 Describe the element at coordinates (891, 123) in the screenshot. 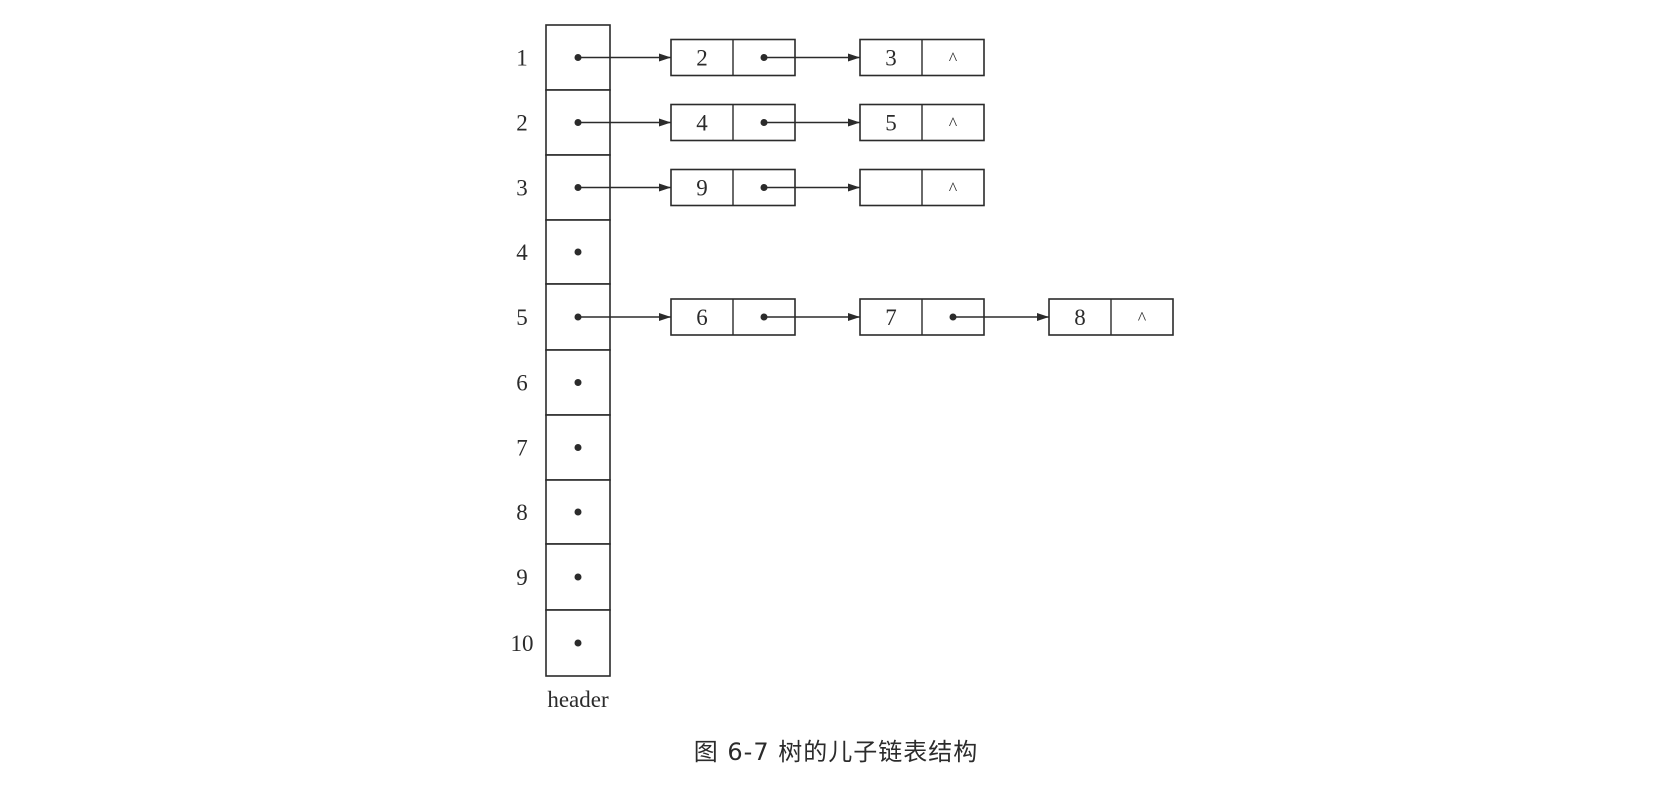

I see `node-value: 5` at that location.